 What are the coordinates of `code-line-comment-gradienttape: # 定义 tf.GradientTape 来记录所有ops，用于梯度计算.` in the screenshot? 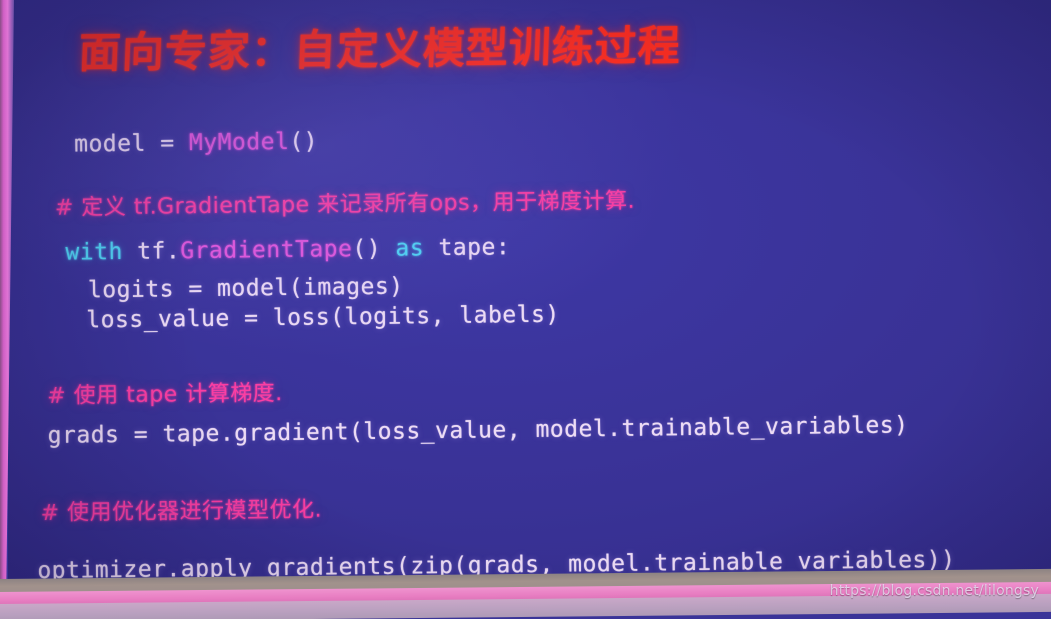 It's located at (345, 202).